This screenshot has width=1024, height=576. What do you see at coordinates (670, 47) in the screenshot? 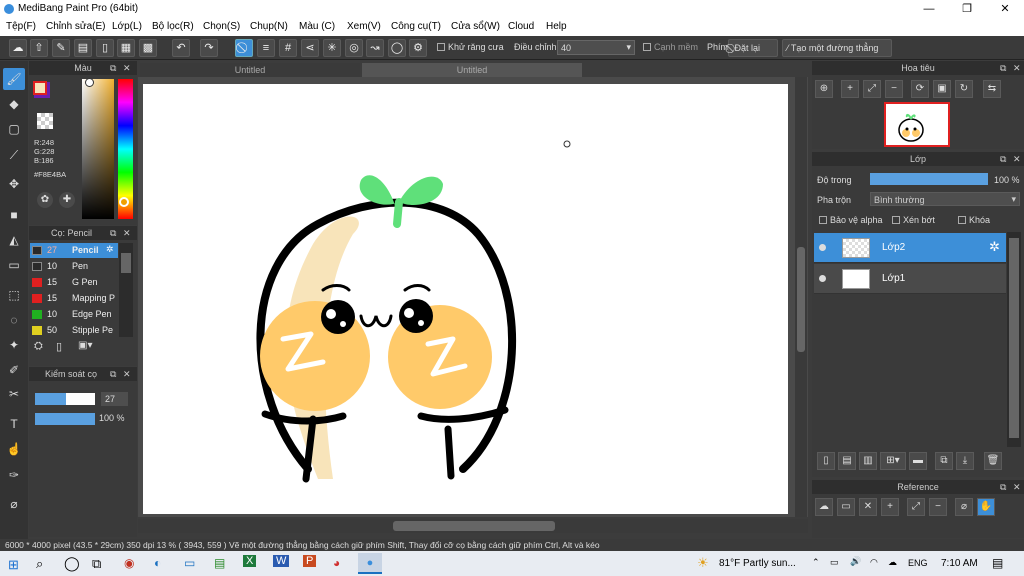
I see `soft-edge-toggle: Cạnh mềm` at bounding box center [670, 47].